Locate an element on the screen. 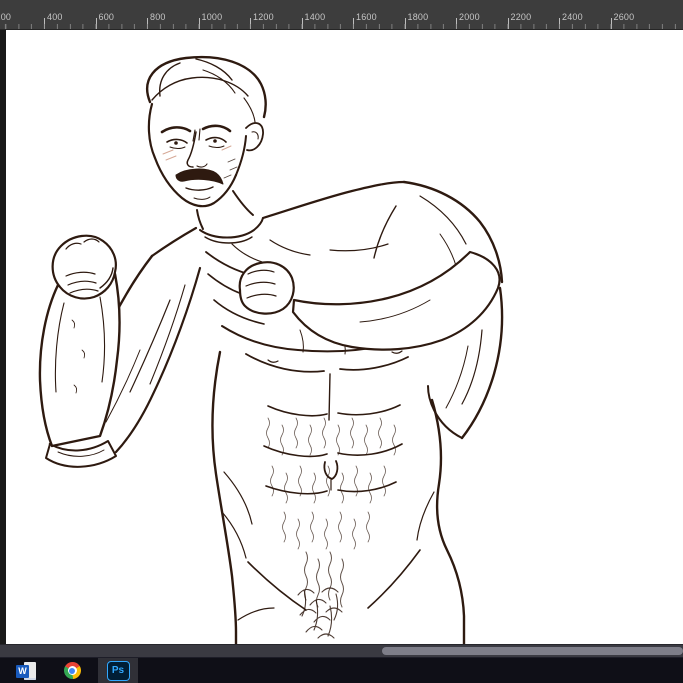 The width and height of the screenshot is (683, 683). windows-taskbar: W Ps is located at coordinates (341, 670).